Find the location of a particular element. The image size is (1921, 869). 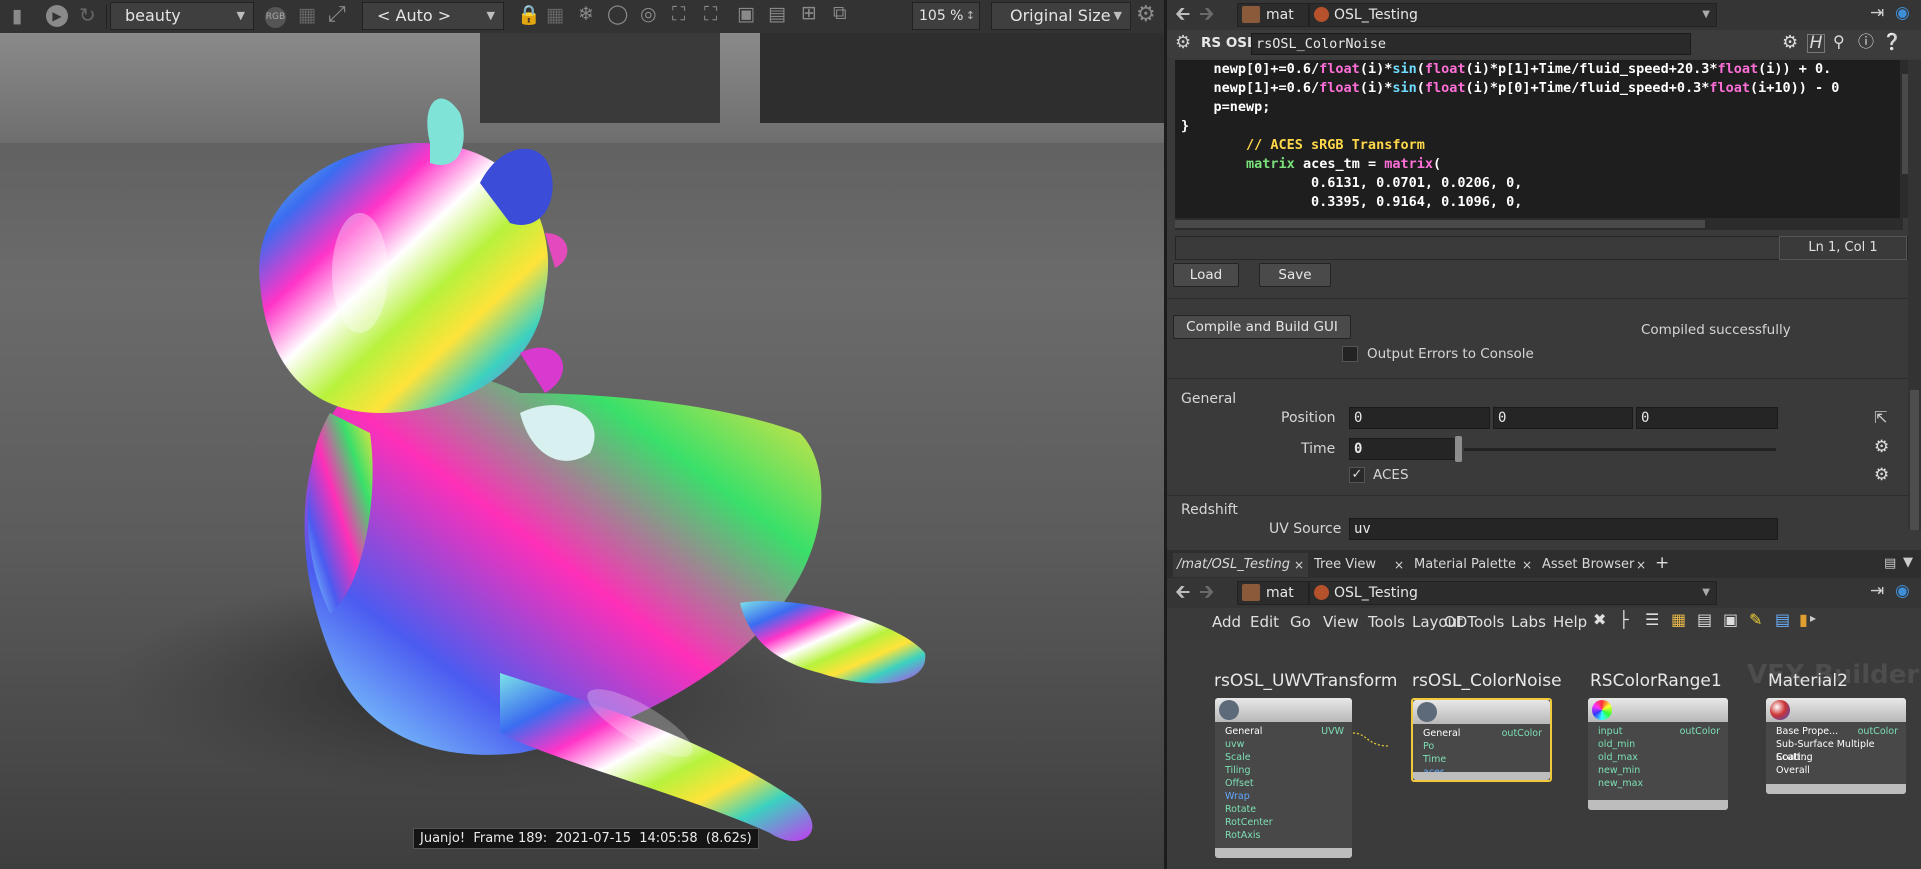

tools-icon: ✖ is located at coordinates (1599, 620).